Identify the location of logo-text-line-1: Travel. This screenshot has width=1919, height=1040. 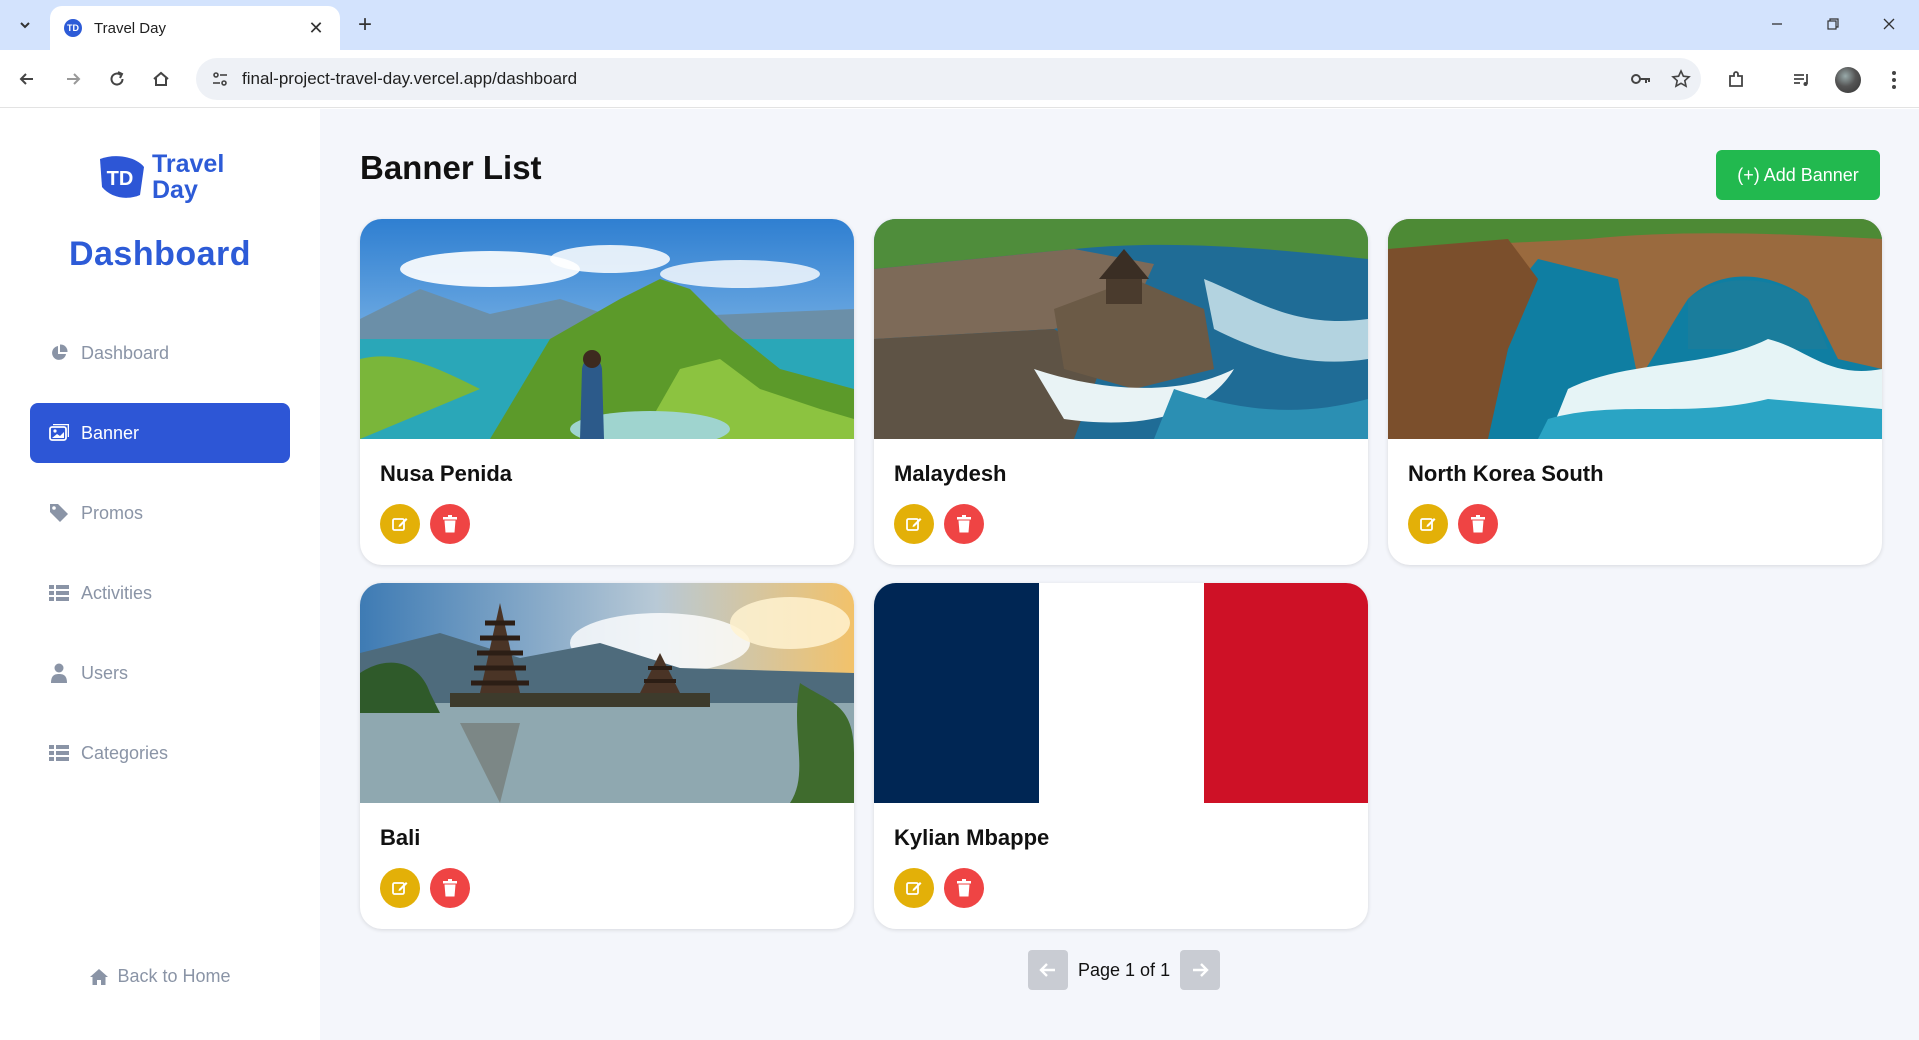
(188, 164).